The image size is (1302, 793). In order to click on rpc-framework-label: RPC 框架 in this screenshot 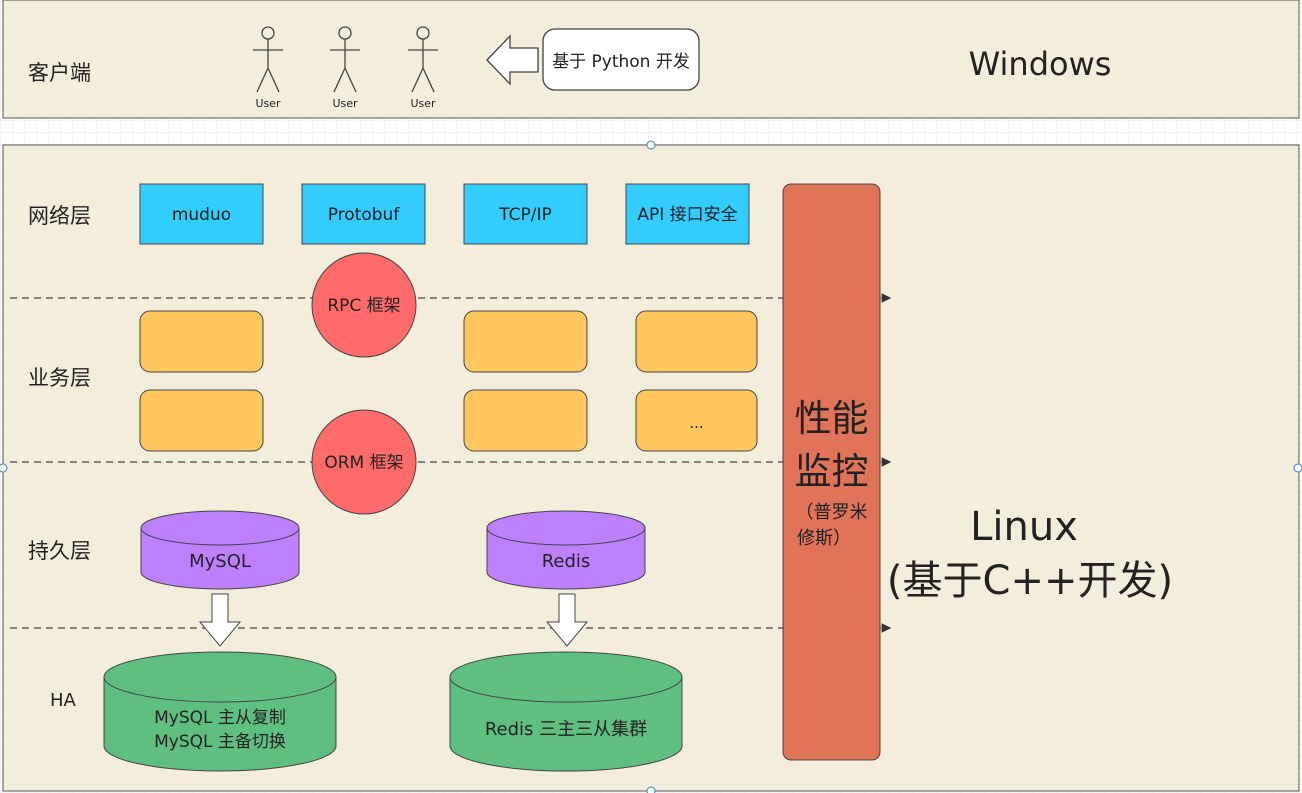, I will do `click(363, 306)`.